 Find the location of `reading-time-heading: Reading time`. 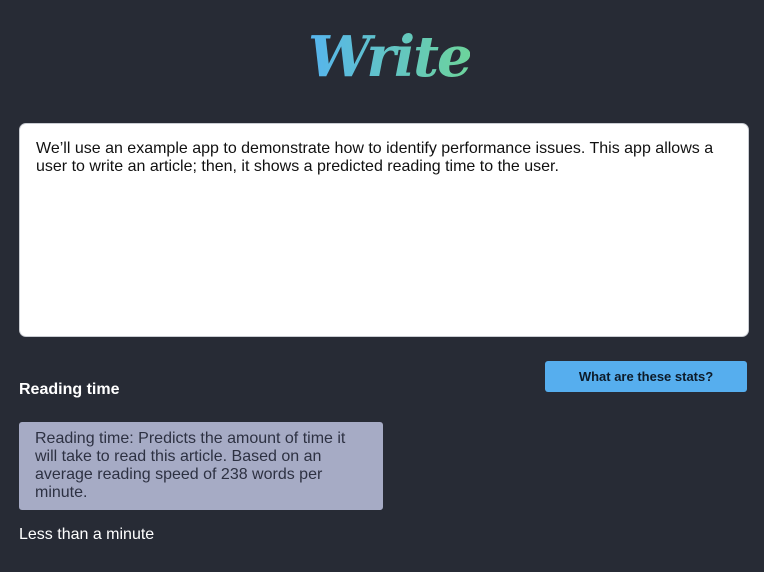

reading-time-heading: Reading time is located at coordinates (69, 389).